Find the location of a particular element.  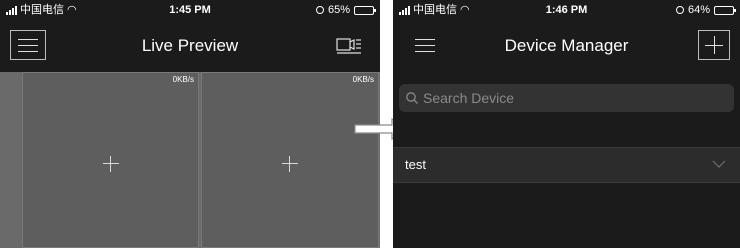

battery-percentage: 65% is located at coordinates (338, 10).